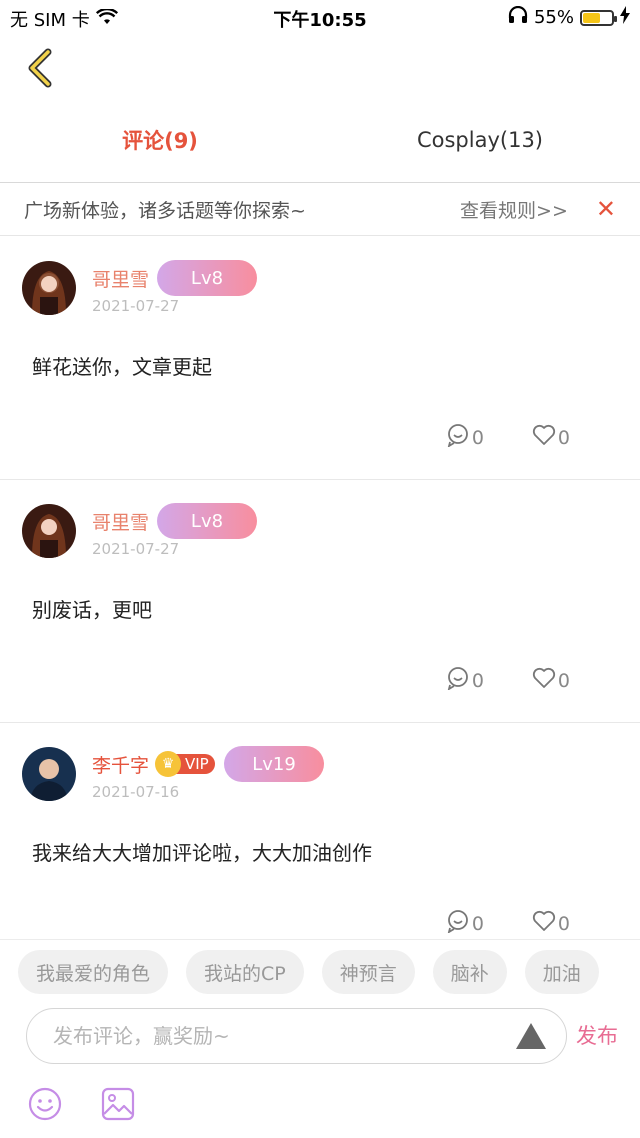 The image size is (640, 1138). Describe the element at coordinates (245, 972) in the screenshot. I see `topic-chip: 我站的CP` at that location.